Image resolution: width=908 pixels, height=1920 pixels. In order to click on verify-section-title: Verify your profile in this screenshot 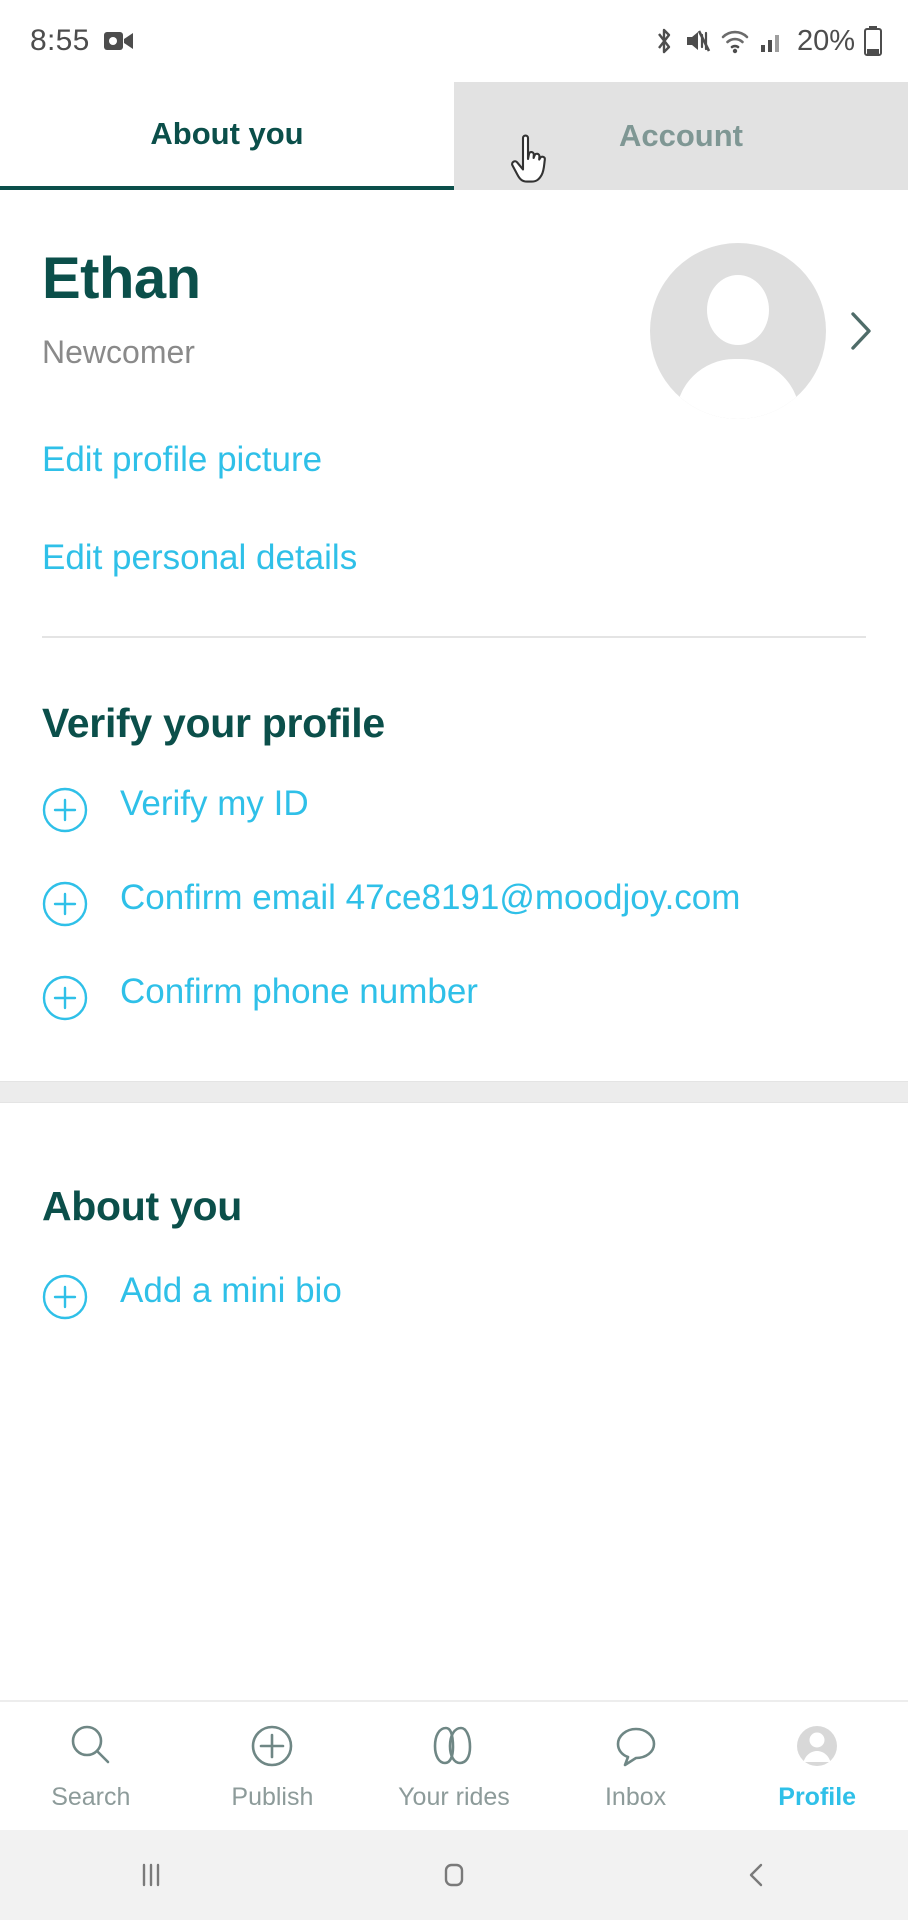, I will do `click(213, 723)`.